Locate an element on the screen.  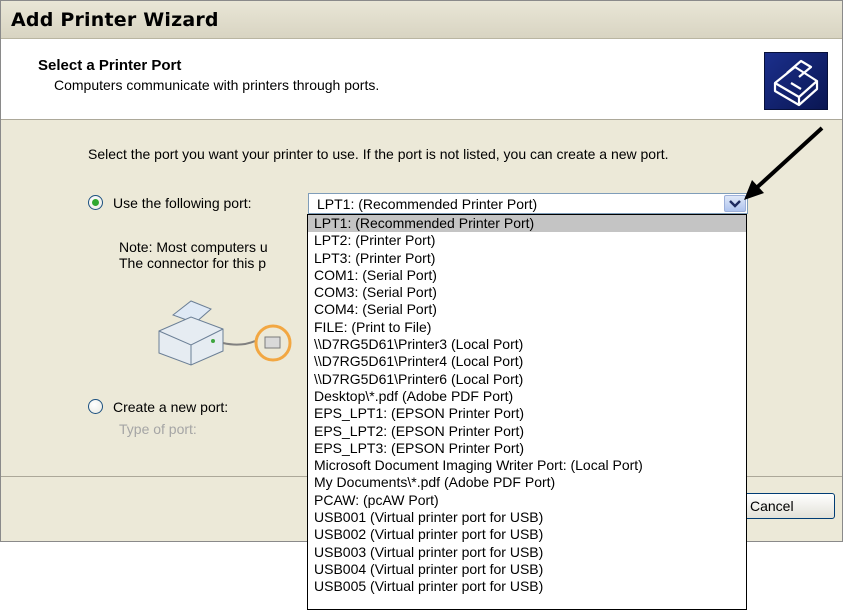
dropdown-button is located at coordinates (735, 203).